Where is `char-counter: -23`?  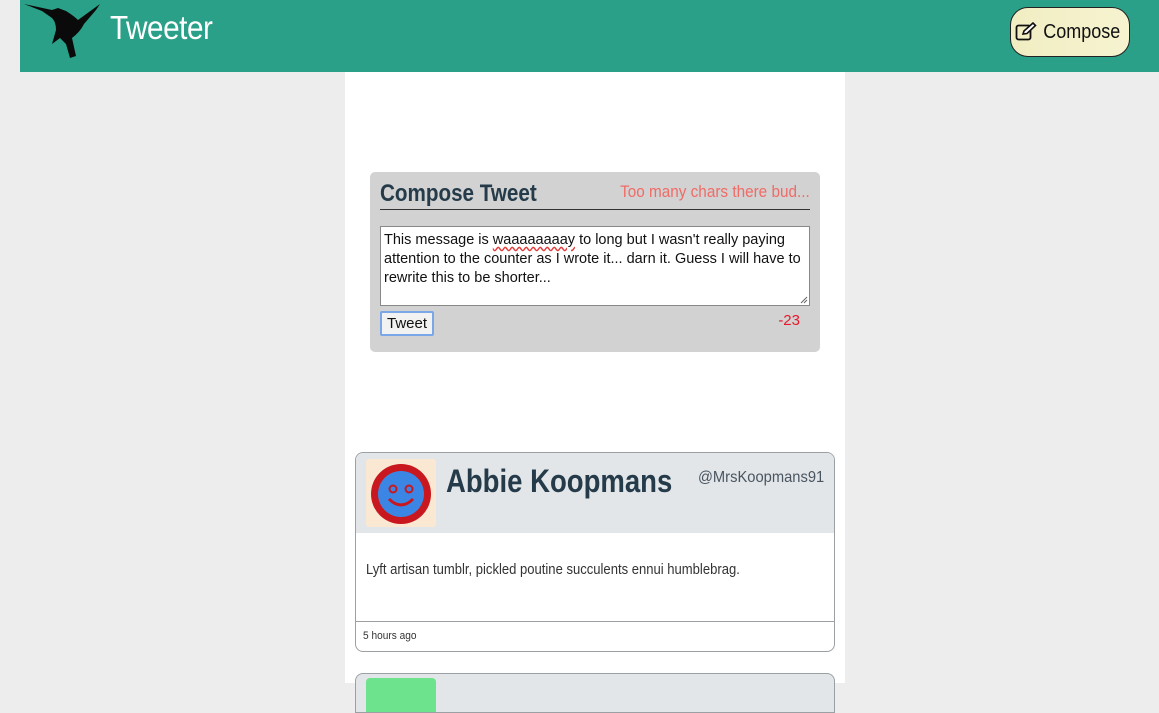
char-counter: -23 is located at coordinates (789, 320).